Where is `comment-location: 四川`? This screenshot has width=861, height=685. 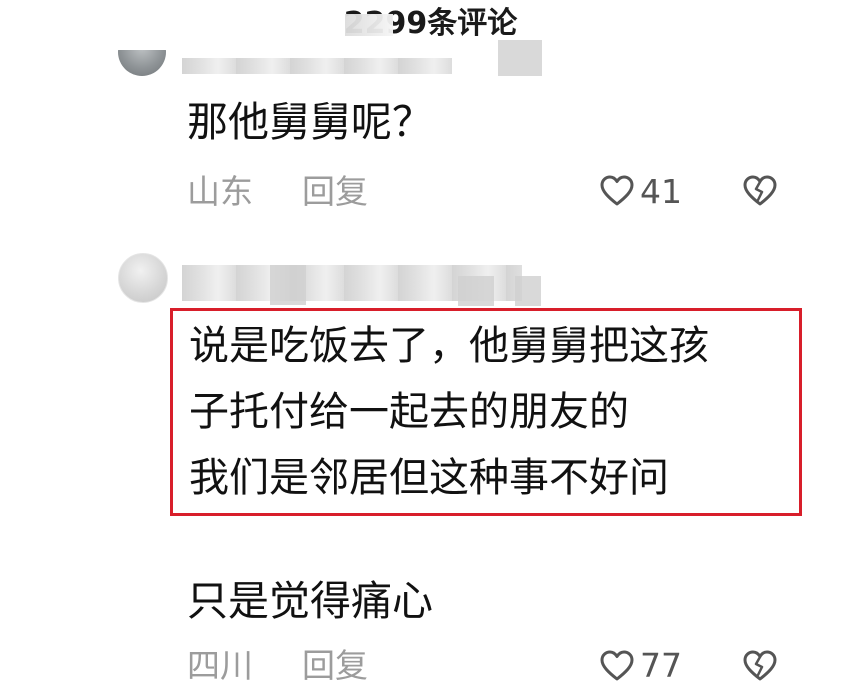
comment-location: 四川 is located at coordinates (220, 665).